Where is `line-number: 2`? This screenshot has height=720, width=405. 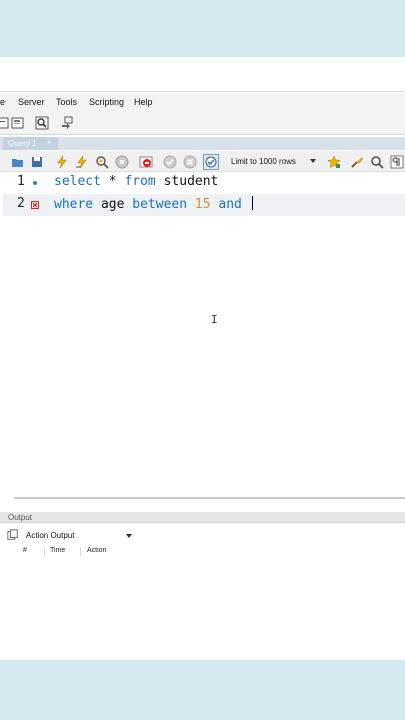
line-number: 2 is located at coordinates (21, 203).